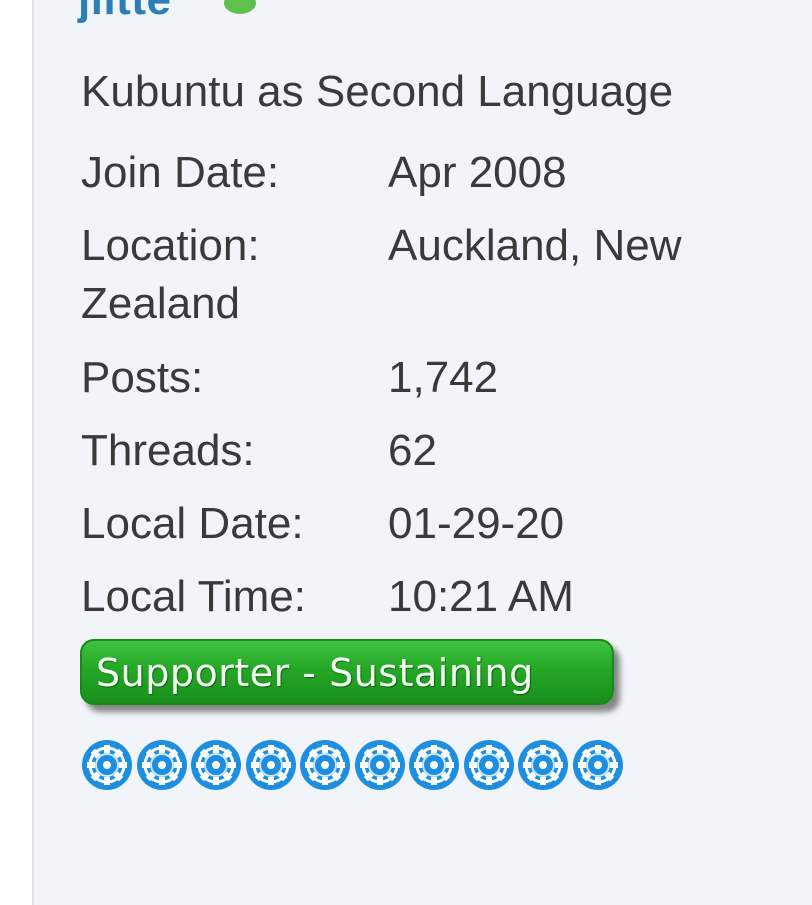  What do you see at coordinates (477, 172) in the screenshot?
I see `join-date-value: Apr 2008` at bounding box center [477, 172].